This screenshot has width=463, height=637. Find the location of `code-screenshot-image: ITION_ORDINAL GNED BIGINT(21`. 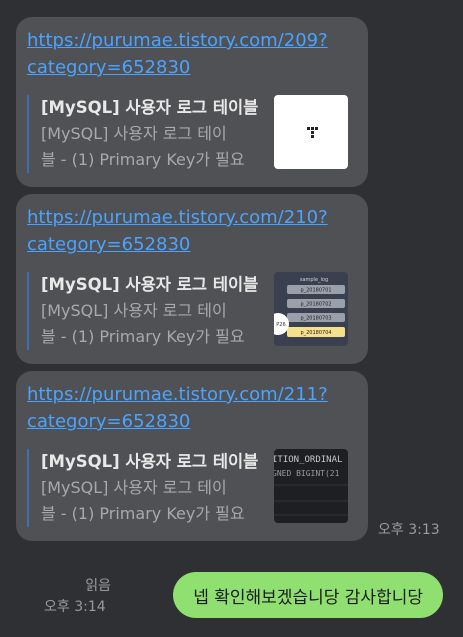

code-screenshot-image: ITION_ORDINAL GNED BIGINT(21 is located at coordinates (311, 485).